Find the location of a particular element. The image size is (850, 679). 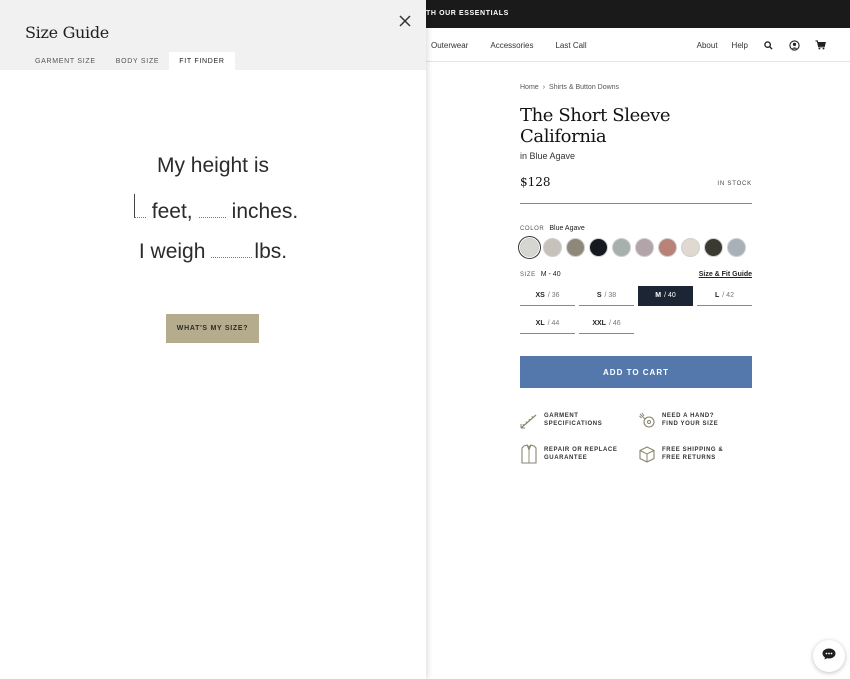

feature-text: FREE RETURNS is located at coordinates (689, 458).